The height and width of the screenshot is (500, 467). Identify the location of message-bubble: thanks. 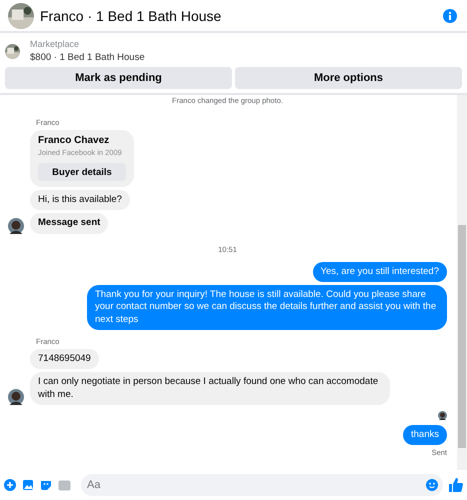
(425, 435).